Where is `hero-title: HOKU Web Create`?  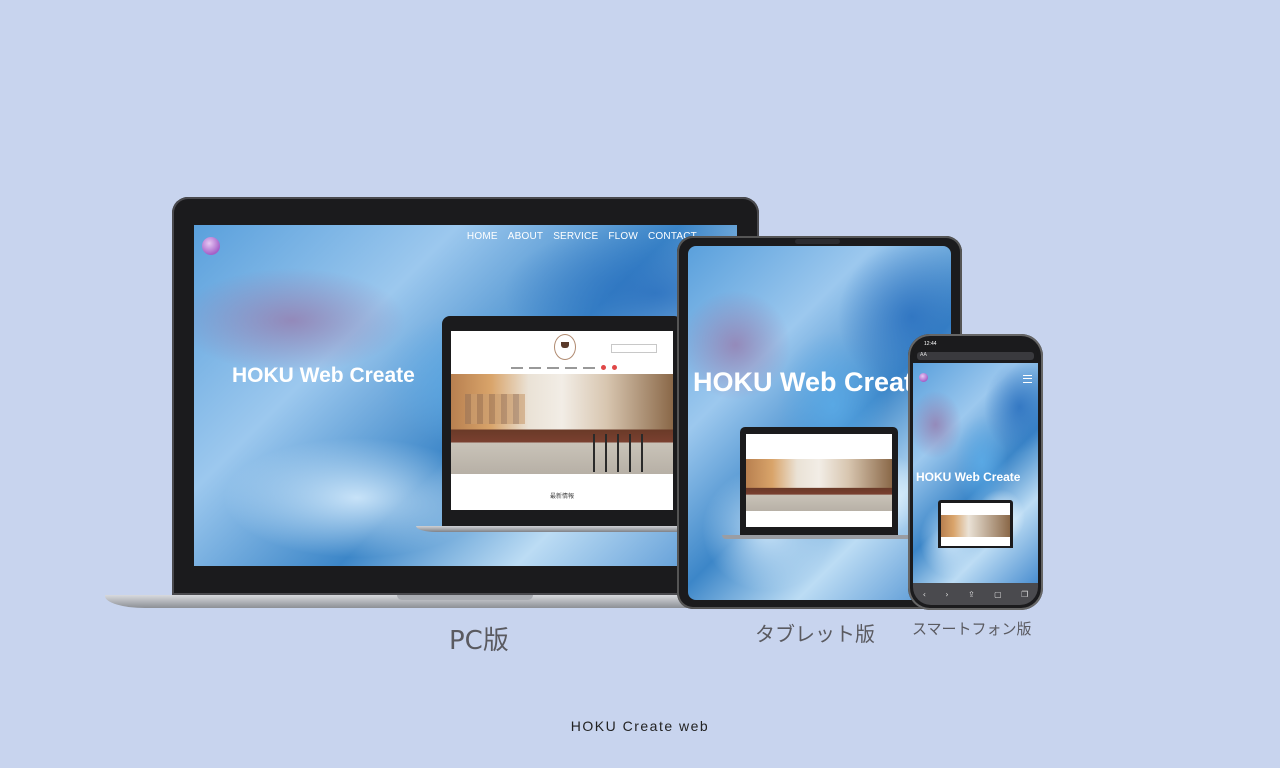 hero-title: HOKU Web Create is located at coordinates (323, 375).